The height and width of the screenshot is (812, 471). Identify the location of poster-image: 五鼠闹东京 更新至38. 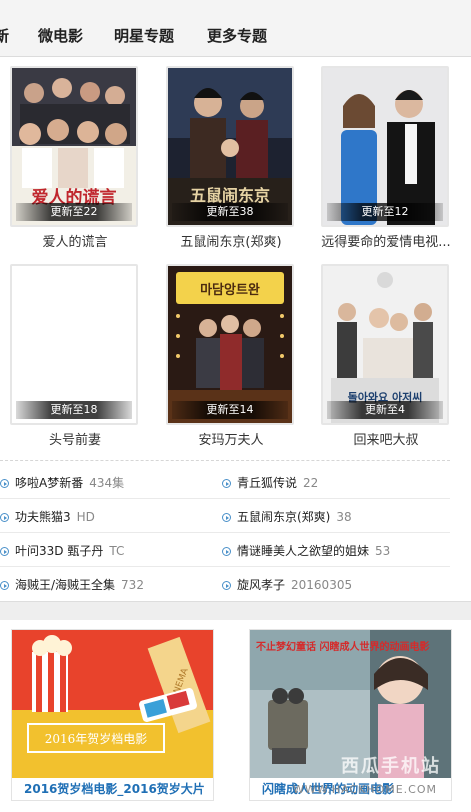
(230, 146).